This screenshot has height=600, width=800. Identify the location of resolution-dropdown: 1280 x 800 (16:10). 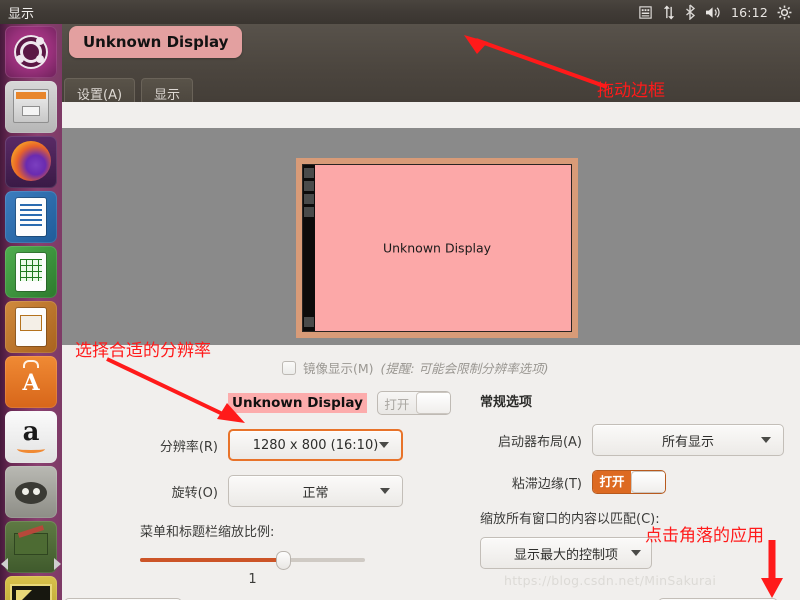
(315, 445).